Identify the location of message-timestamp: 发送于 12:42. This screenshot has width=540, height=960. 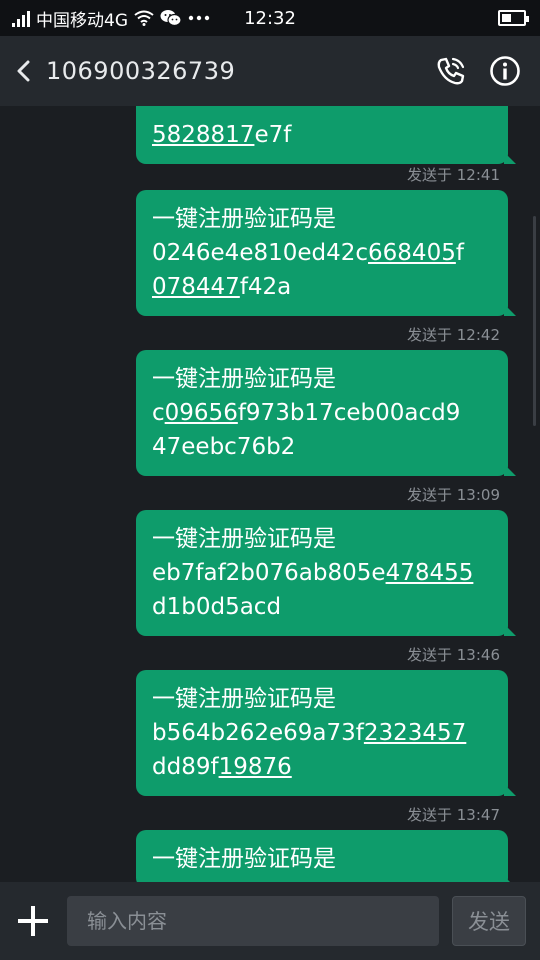
(453, 335).